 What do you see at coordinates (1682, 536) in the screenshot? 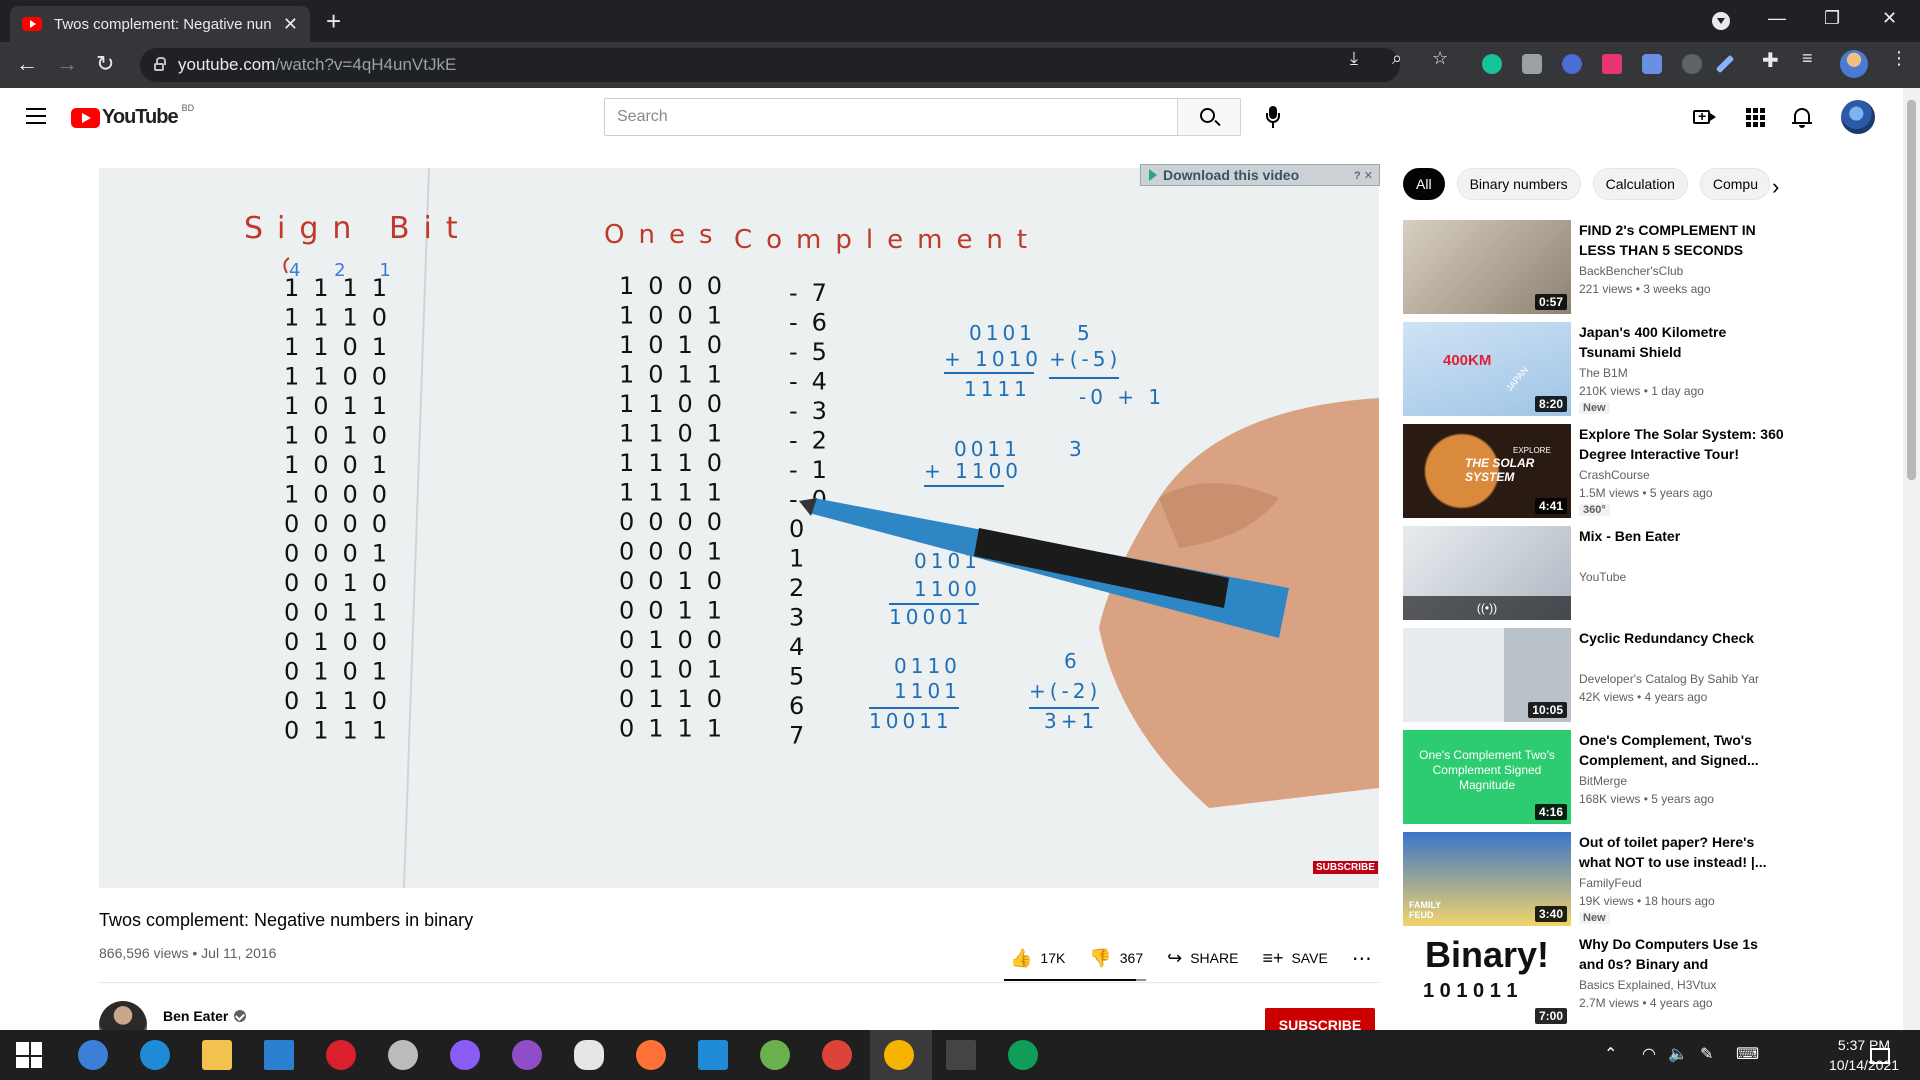
I see `recommendation-title: Mix - Ben Eater` at bounding box center [1682, 536].